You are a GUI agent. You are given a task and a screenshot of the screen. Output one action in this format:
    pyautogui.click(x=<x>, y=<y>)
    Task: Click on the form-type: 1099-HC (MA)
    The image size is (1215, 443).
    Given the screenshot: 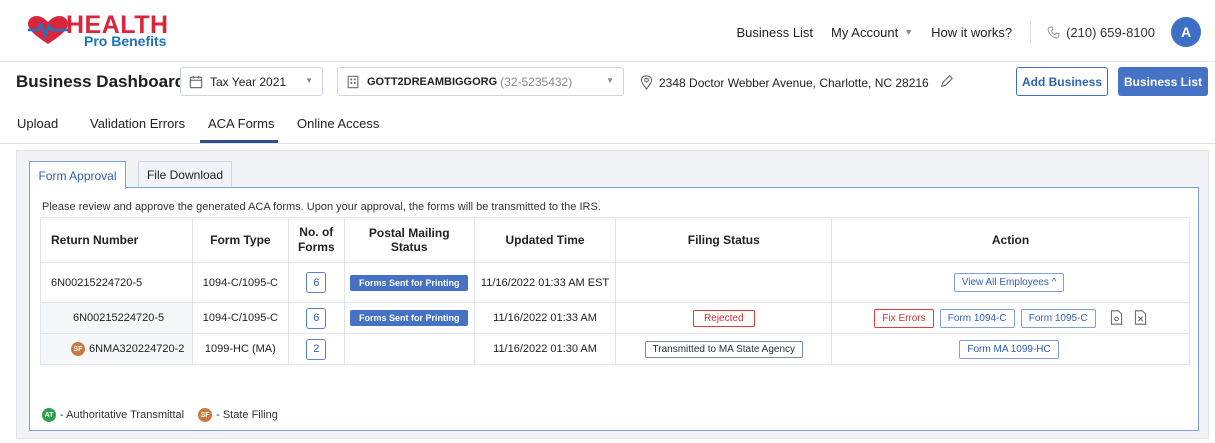 What is the action you would take?
    pyautogui.click(x=240, y=349)
    